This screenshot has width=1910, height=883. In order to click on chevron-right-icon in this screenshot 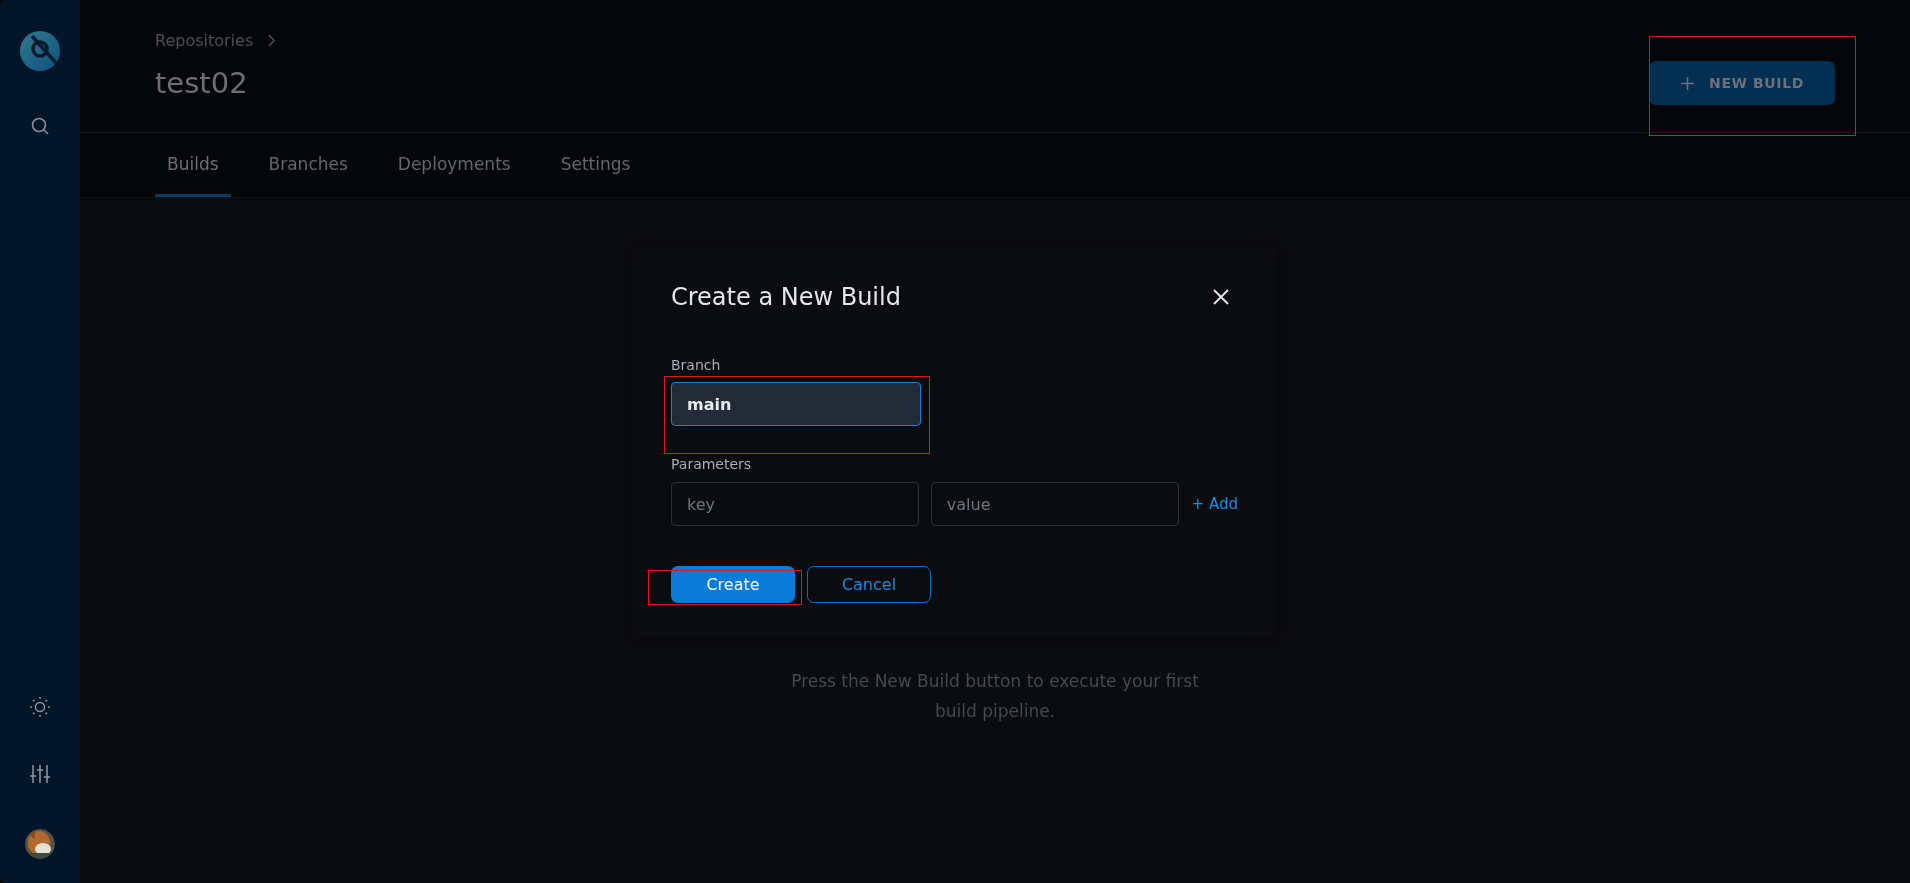, I will do `click(272, 40)`.